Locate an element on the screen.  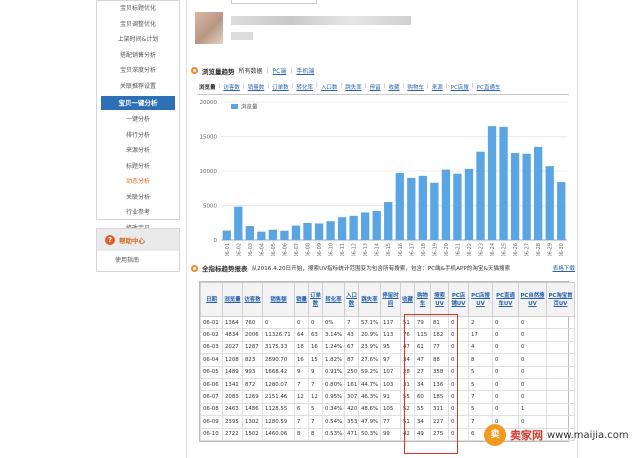
table-download-link: 表格下载 is located at coordinates (564, 268).